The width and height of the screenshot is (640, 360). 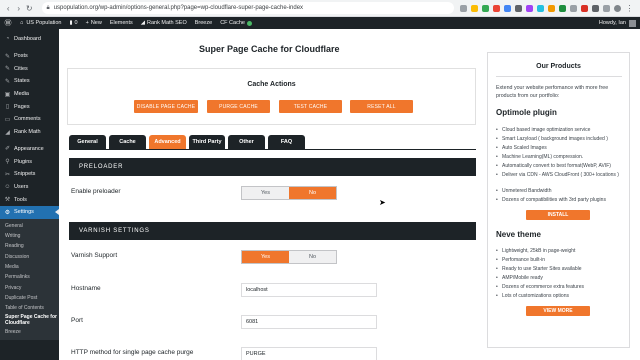 I want to click on back-icon: ‹, so click(x=8, y=8).